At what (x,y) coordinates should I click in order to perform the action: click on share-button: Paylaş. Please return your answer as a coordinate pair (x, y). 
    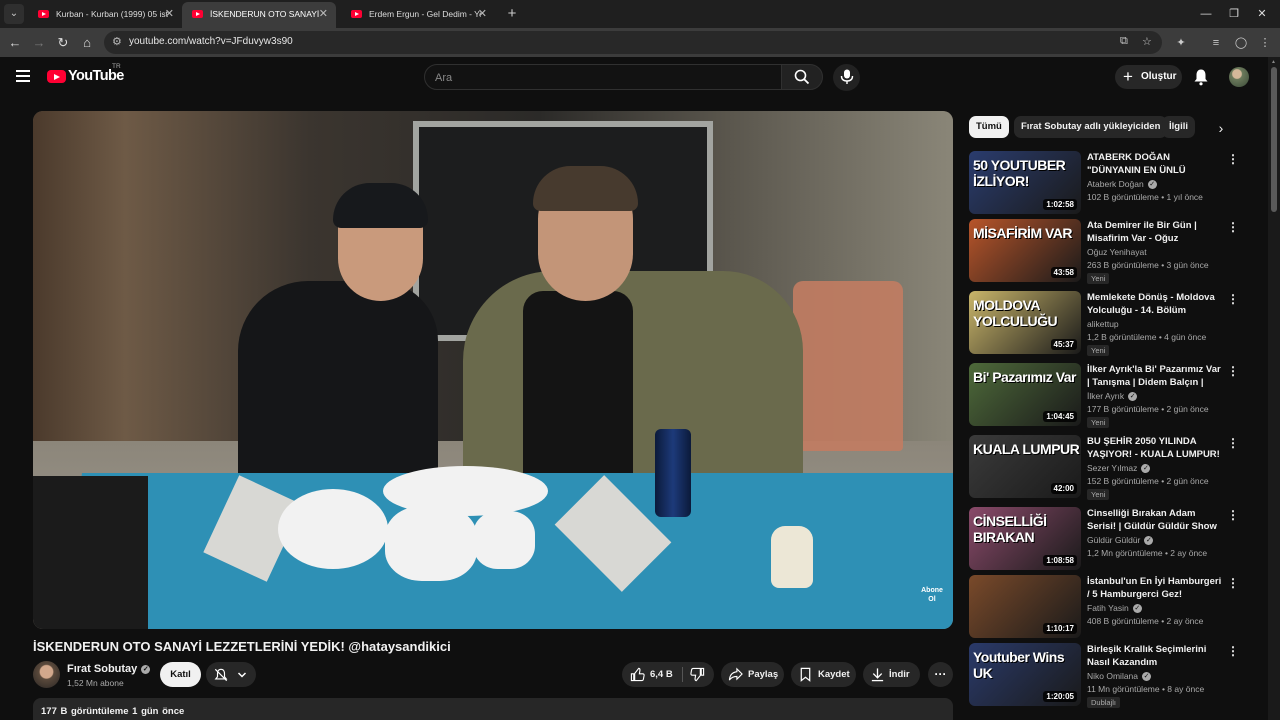
    Looking at the image, I should click on (752, 674).